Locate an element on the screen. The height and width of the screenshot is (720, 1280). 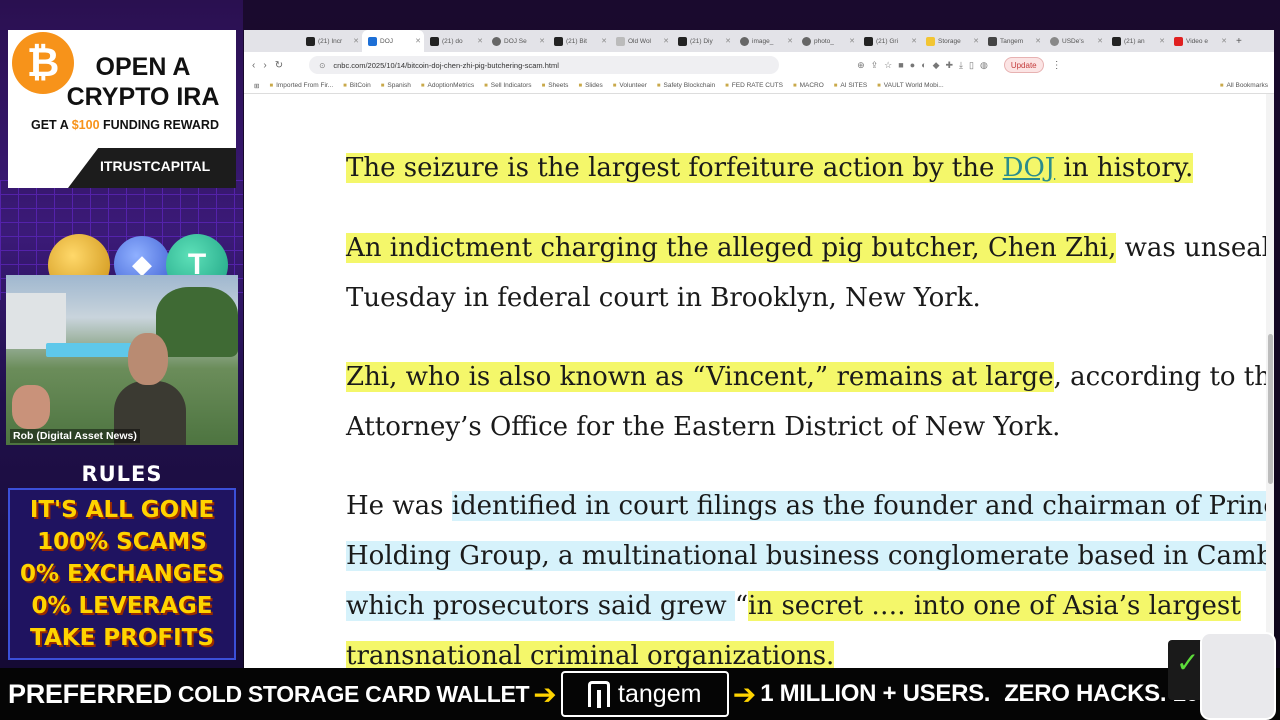
bookmark-star-icon: ☆ is located at coordinates (888, 65).